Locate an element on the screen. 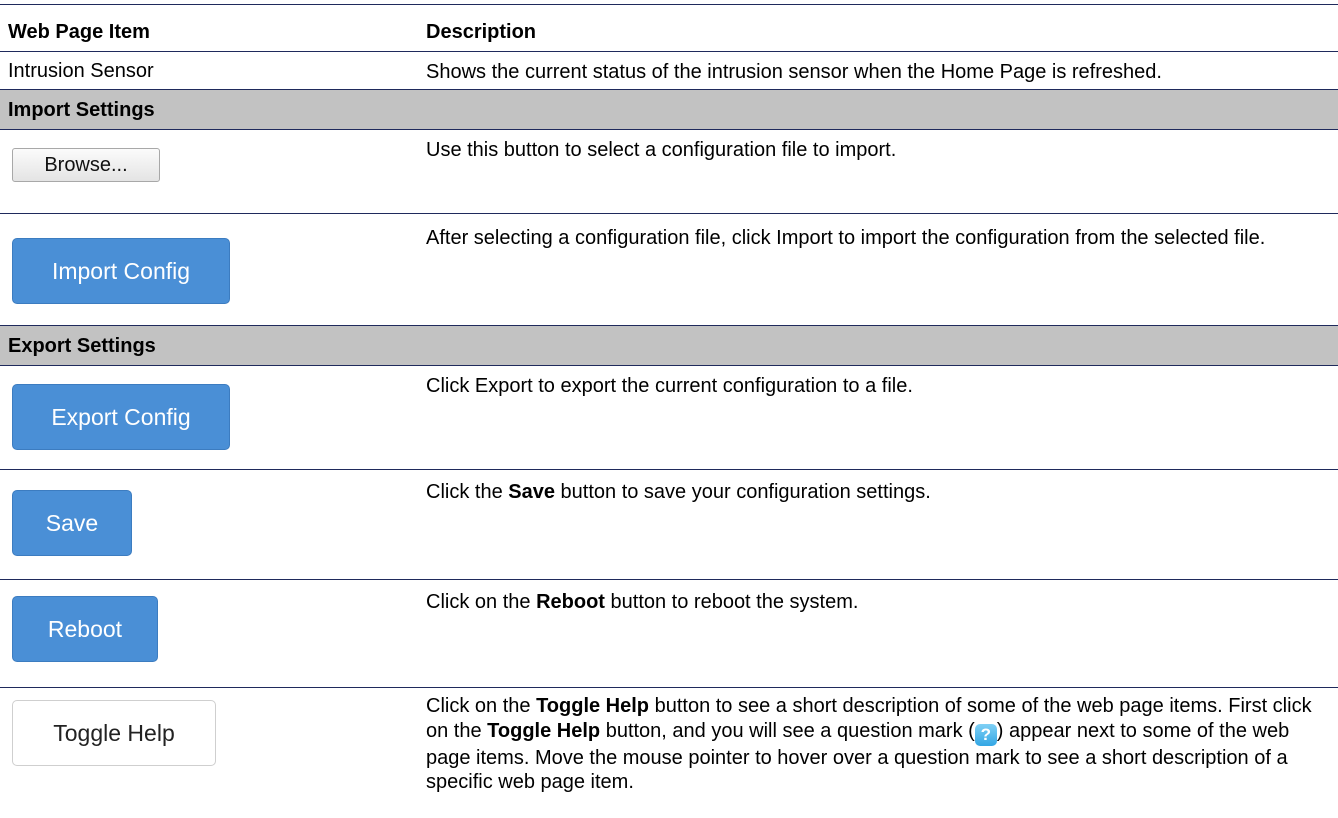 This screenshot has height=818, width=1338. import-settings-section: Import Settings is located at coordinates (669, 110).